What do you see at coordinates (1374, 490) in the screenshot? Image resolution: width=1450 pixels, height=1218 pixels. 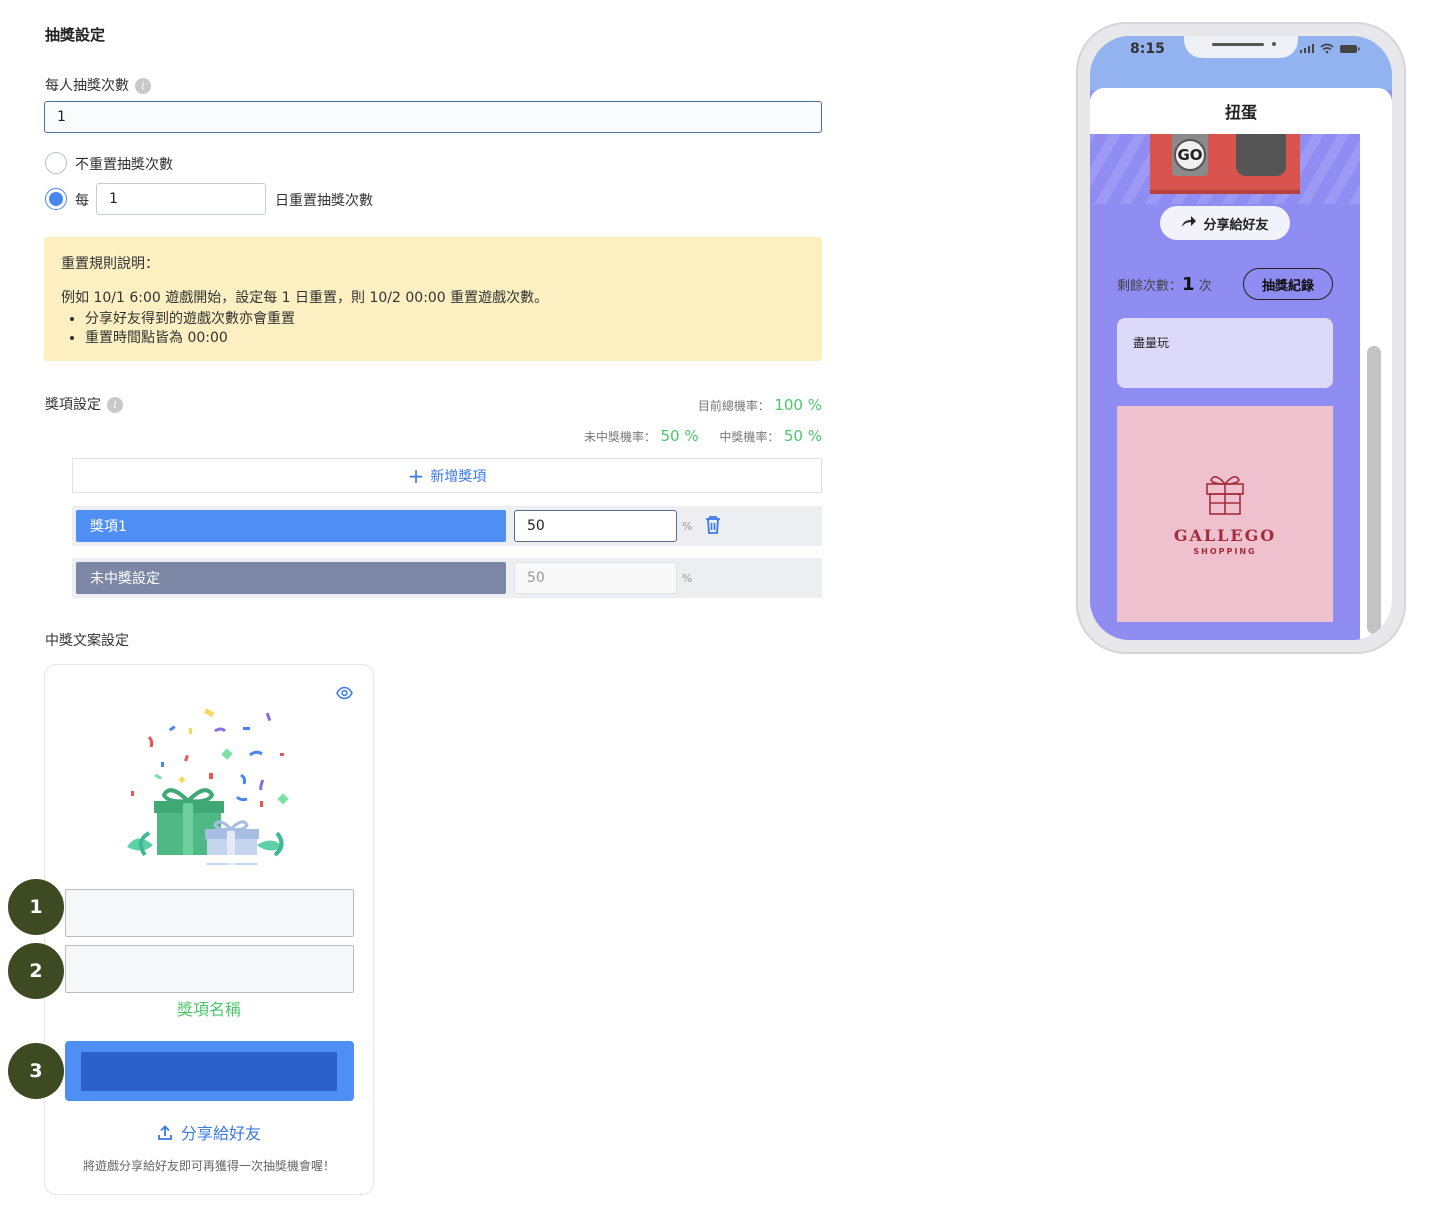 I see `scrollbar-thumb` at bounding box center [1374, 490].